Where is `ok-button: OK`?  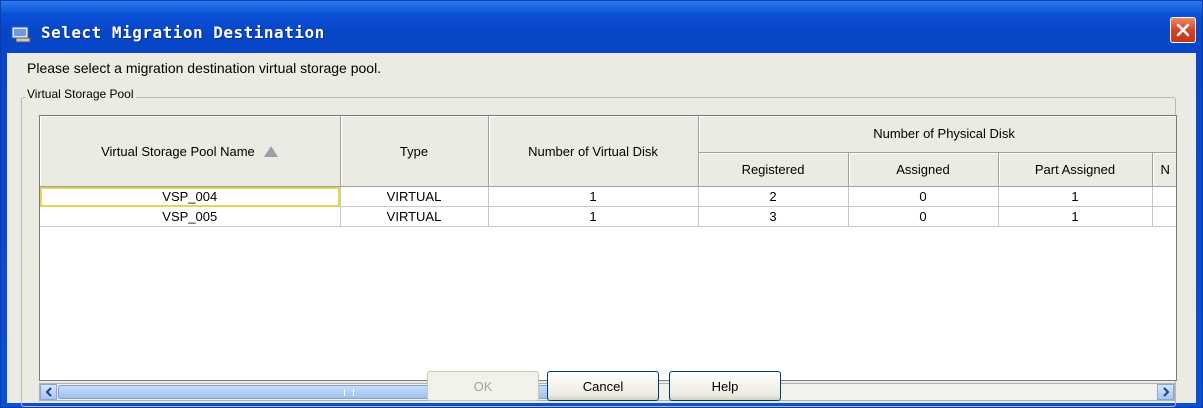
ok-button: OK is located at coordinates (483, 386).